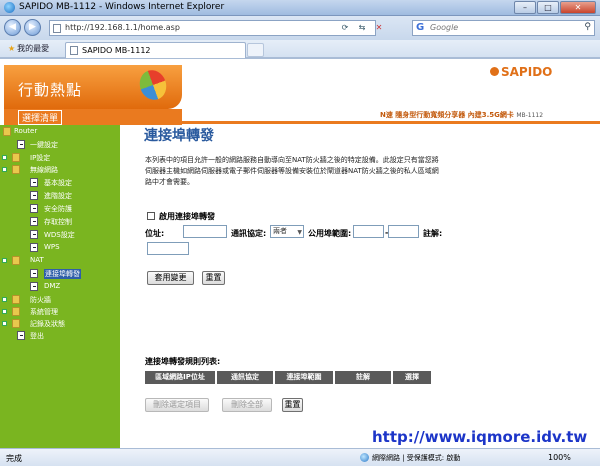  Describe the element at coordinates (527, 72) in the screenshot. I see `logo-text: SAPIDO` at that location.